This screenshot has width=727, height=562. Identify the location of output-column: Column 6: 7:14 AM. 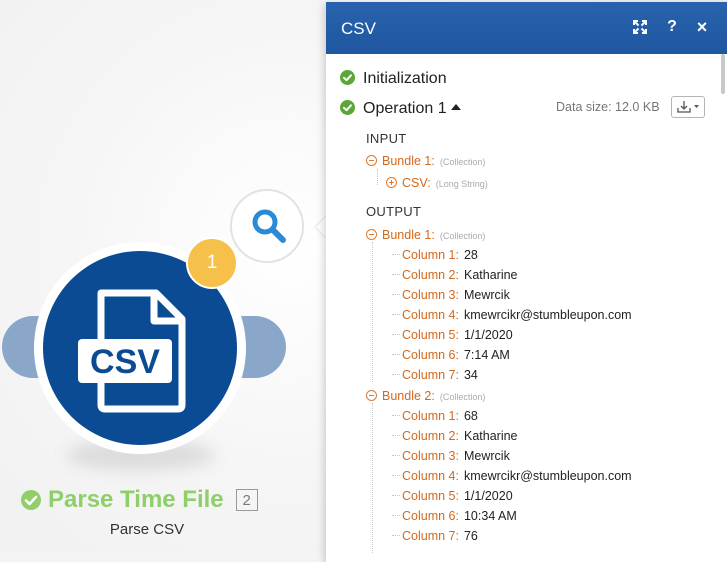
(451, 355).